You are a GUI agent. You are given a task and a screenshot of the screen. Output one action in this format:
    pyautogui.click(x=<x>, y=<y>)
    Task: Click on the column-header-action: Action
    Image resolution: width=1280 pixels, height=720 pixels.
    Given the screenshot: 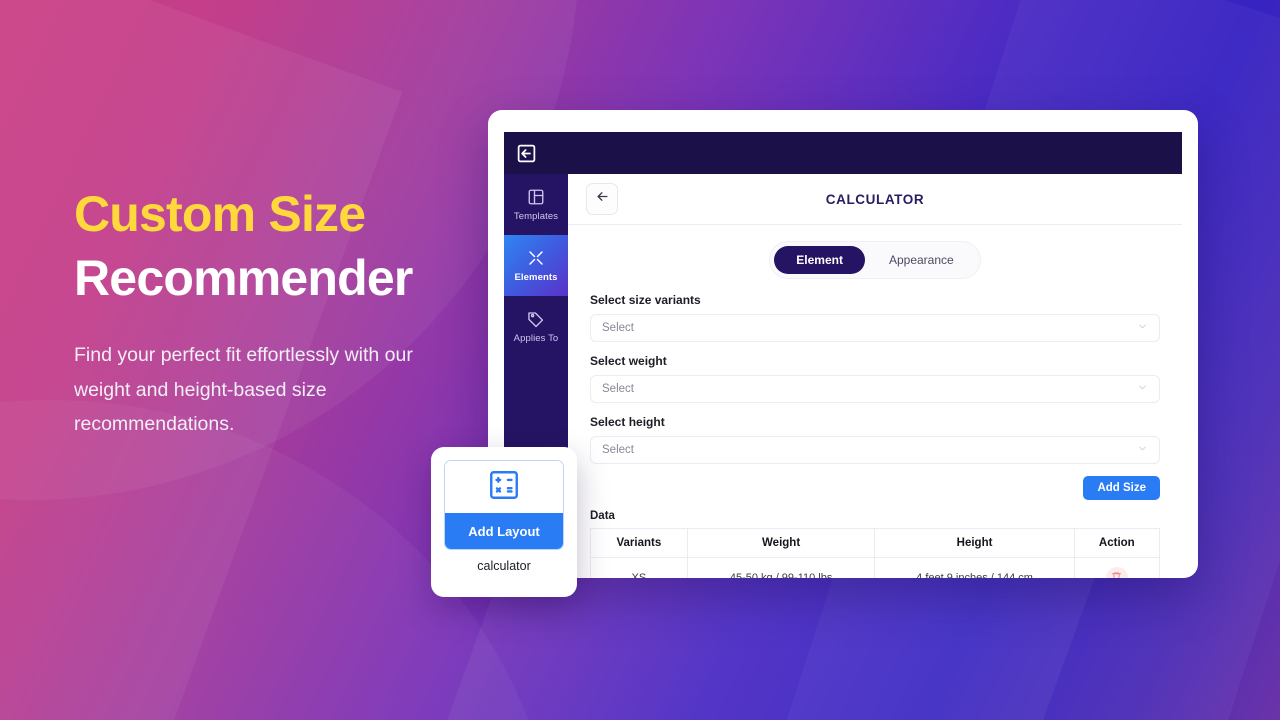 What is the action you would take?
    pyautogui.click(x=1117, y=543)
    